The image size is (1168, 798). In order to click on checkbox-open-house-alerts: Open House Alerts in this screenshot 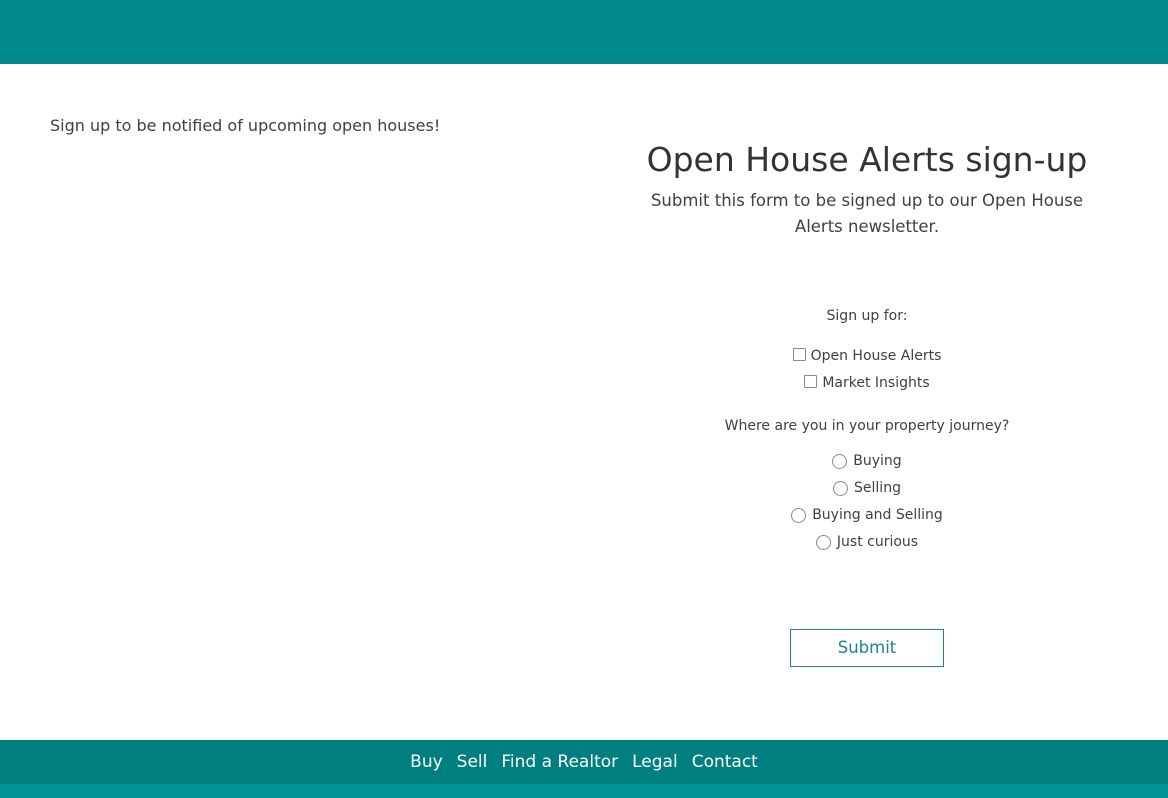, I will do `click(867, 356)`.